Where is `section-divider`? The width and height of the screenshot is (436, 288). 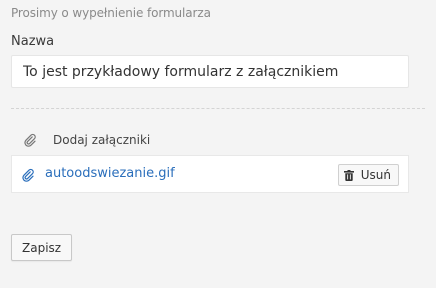
section-divider is located at coordinates (218, 108).